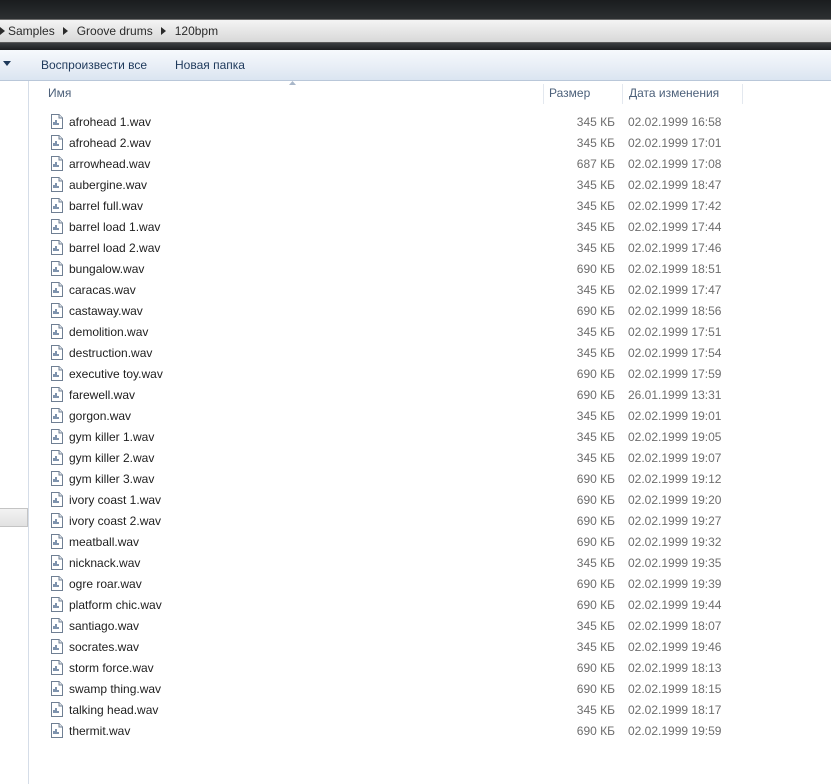 The width and height of the screenshot is (831, 784). Describe the element at coordinates (675, 269) in the screenshot. I see `file-date-modified: 02.02.1999 18:51` at that location.